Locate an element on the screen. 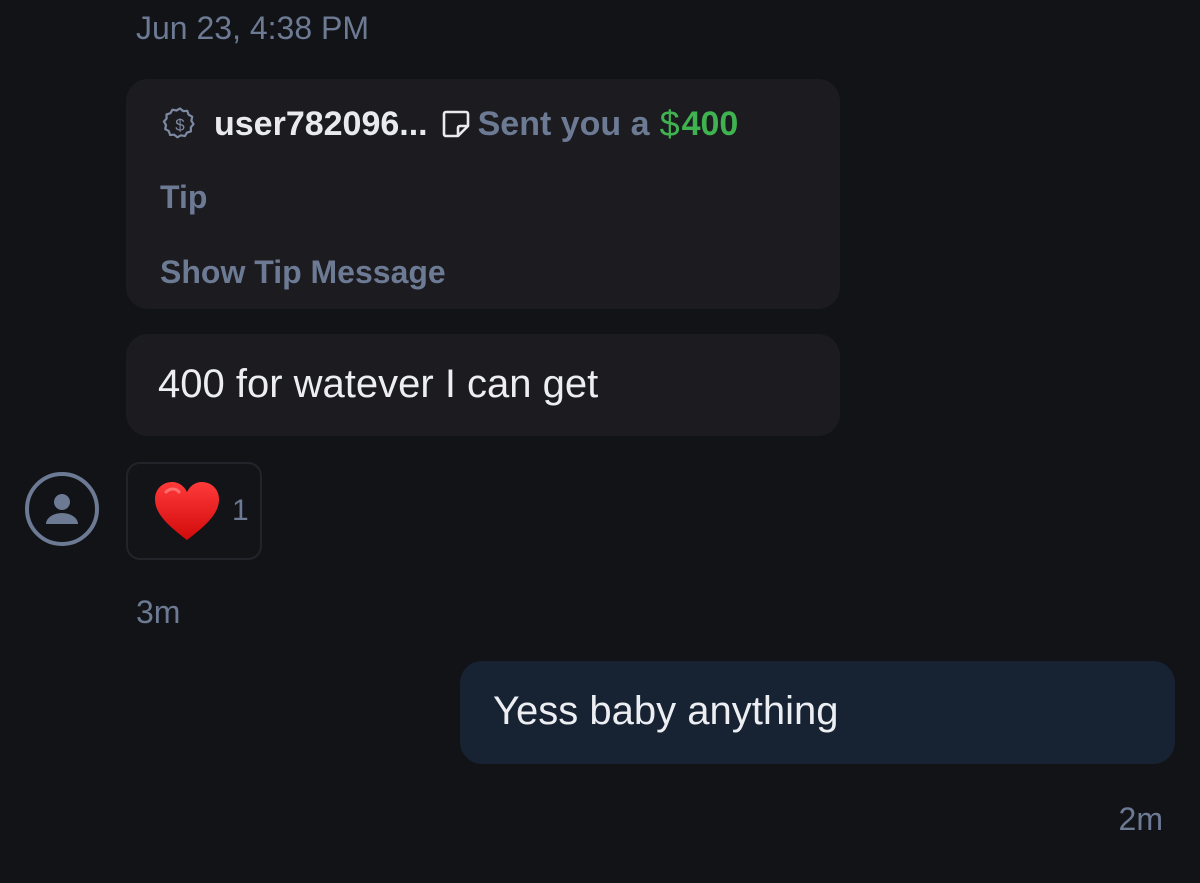 This screenshot has width=1200, height=883. note-icon is located at coordinates (455, 124).